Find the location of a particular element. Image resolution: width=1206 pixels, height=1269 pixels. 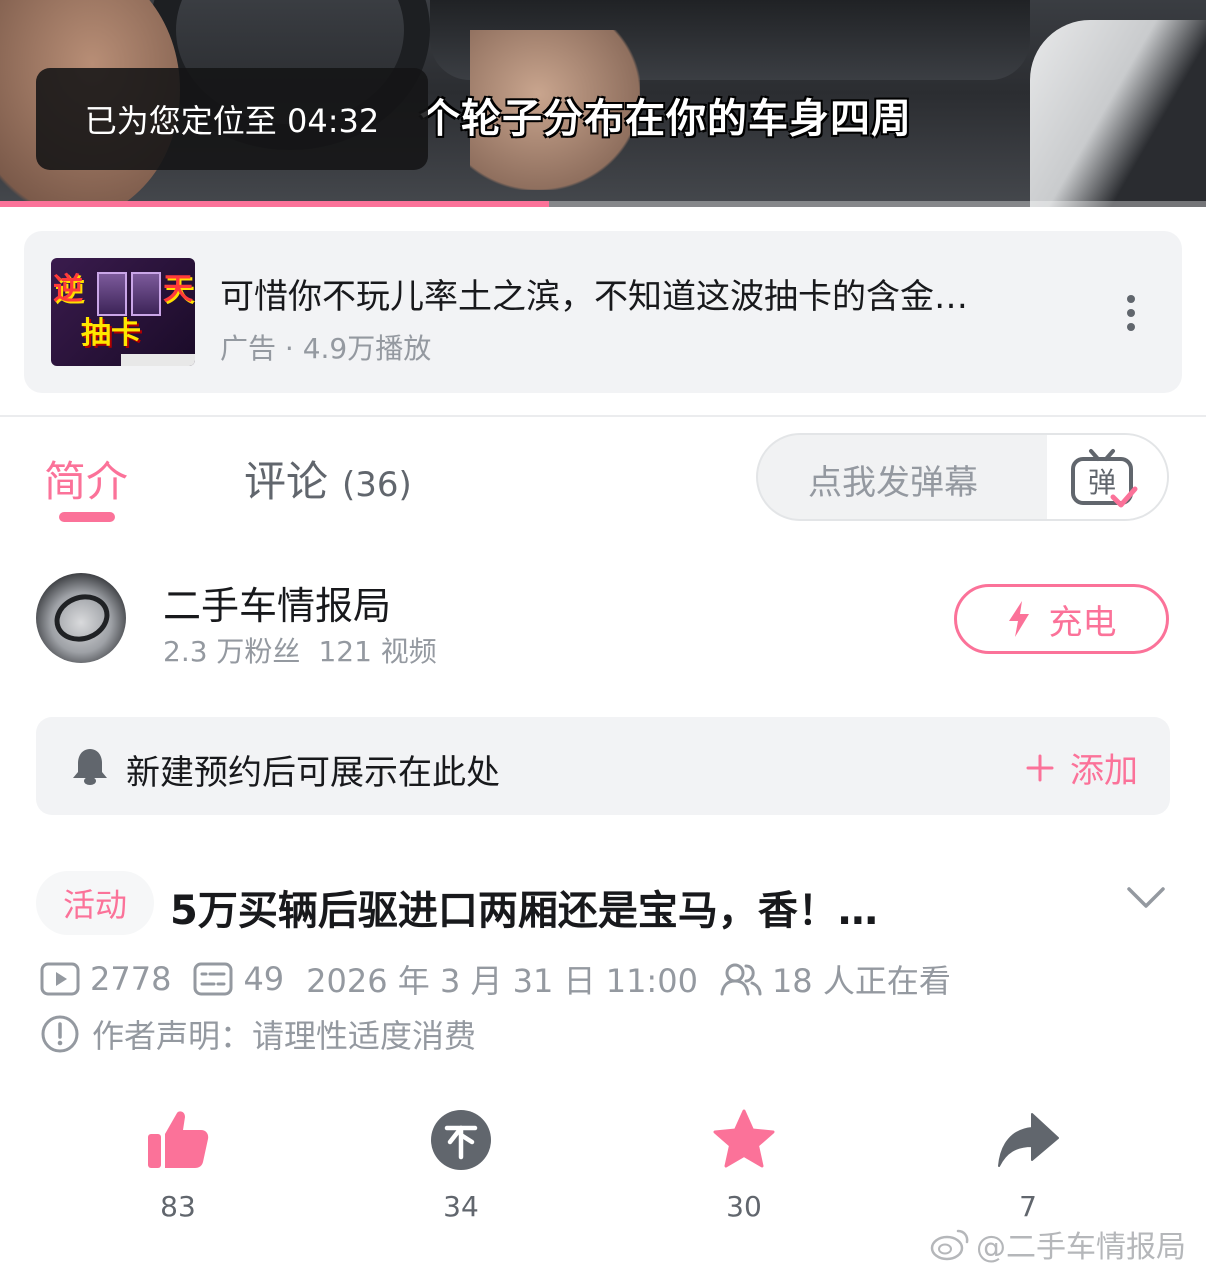

svg-text: 弹 is located at coordinates (1102, 482).